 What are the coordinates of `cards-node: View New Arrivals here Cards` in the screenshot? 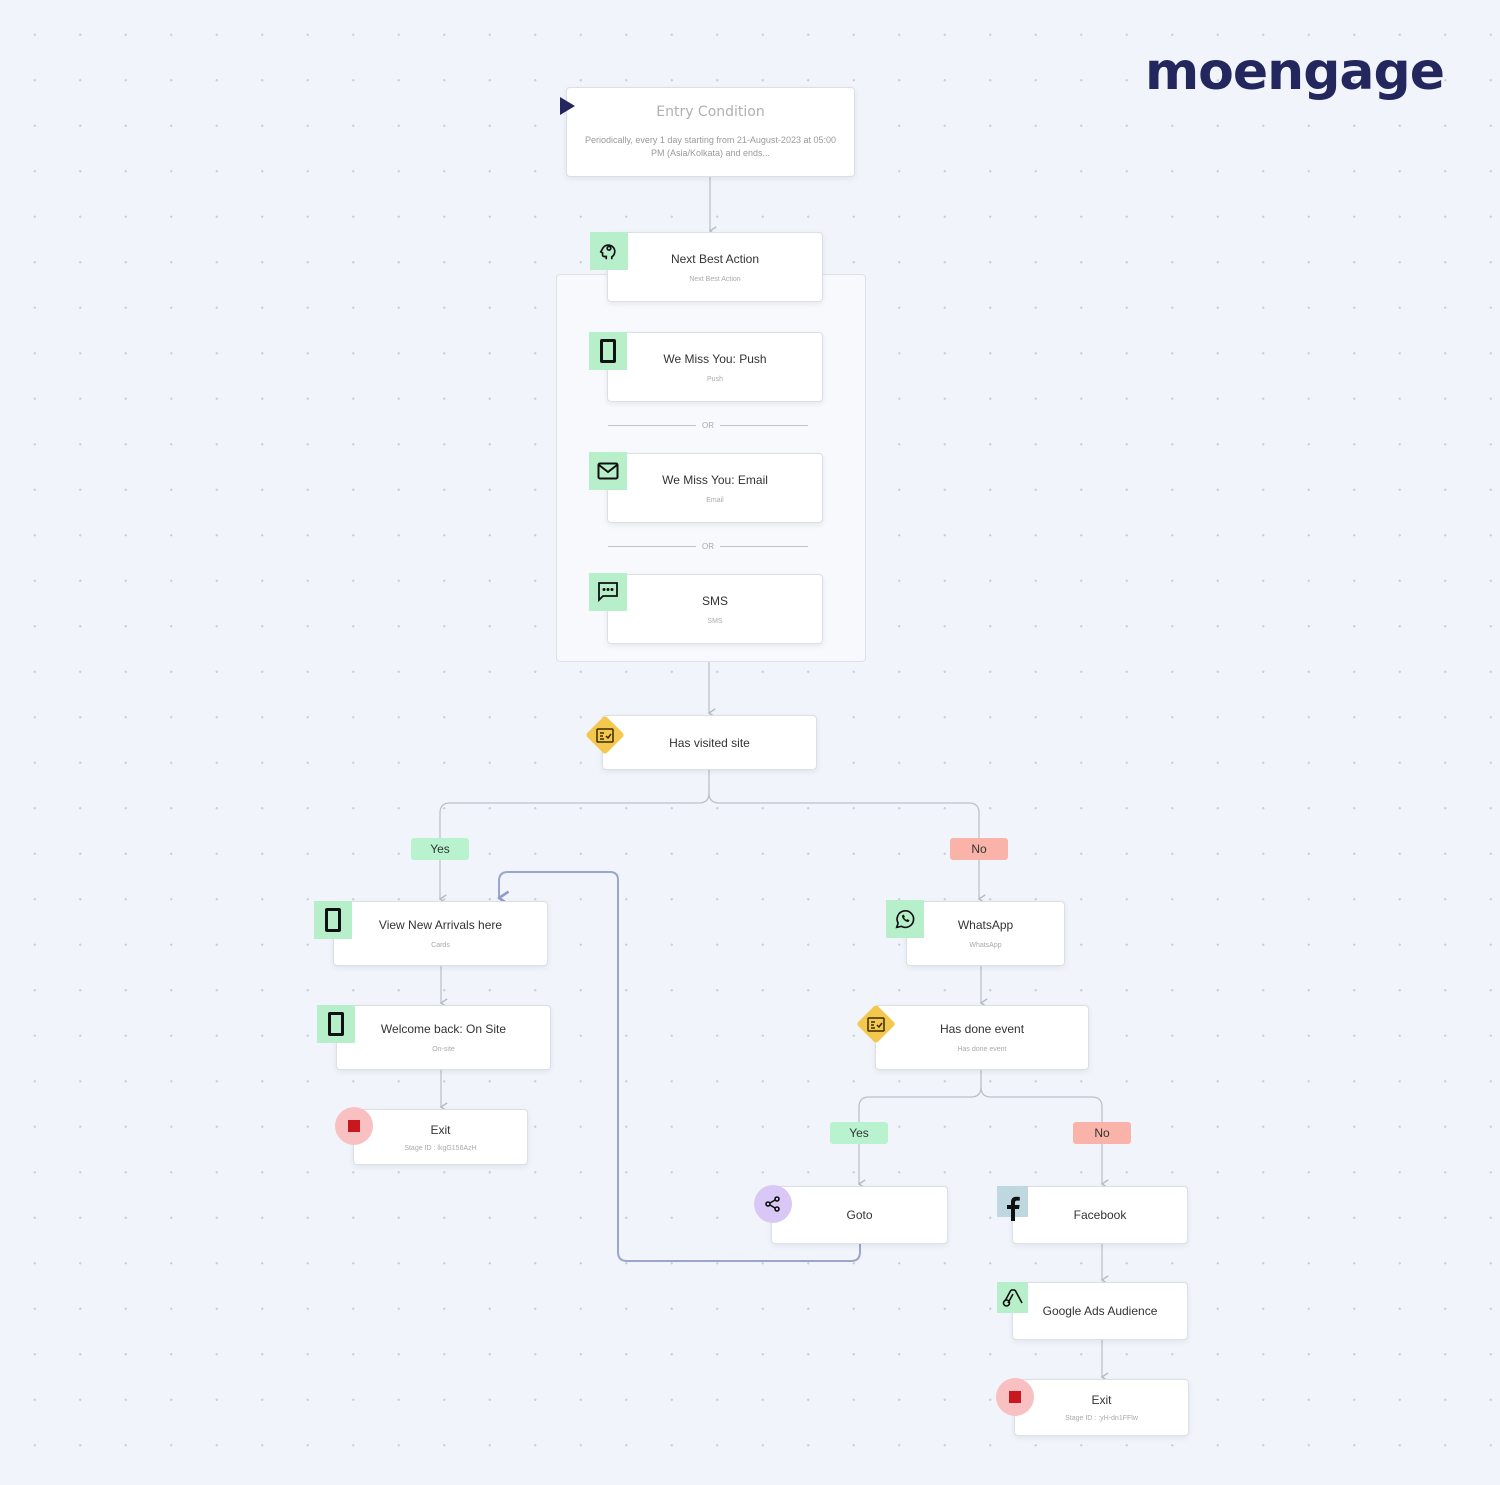 It's located at (440, 933).